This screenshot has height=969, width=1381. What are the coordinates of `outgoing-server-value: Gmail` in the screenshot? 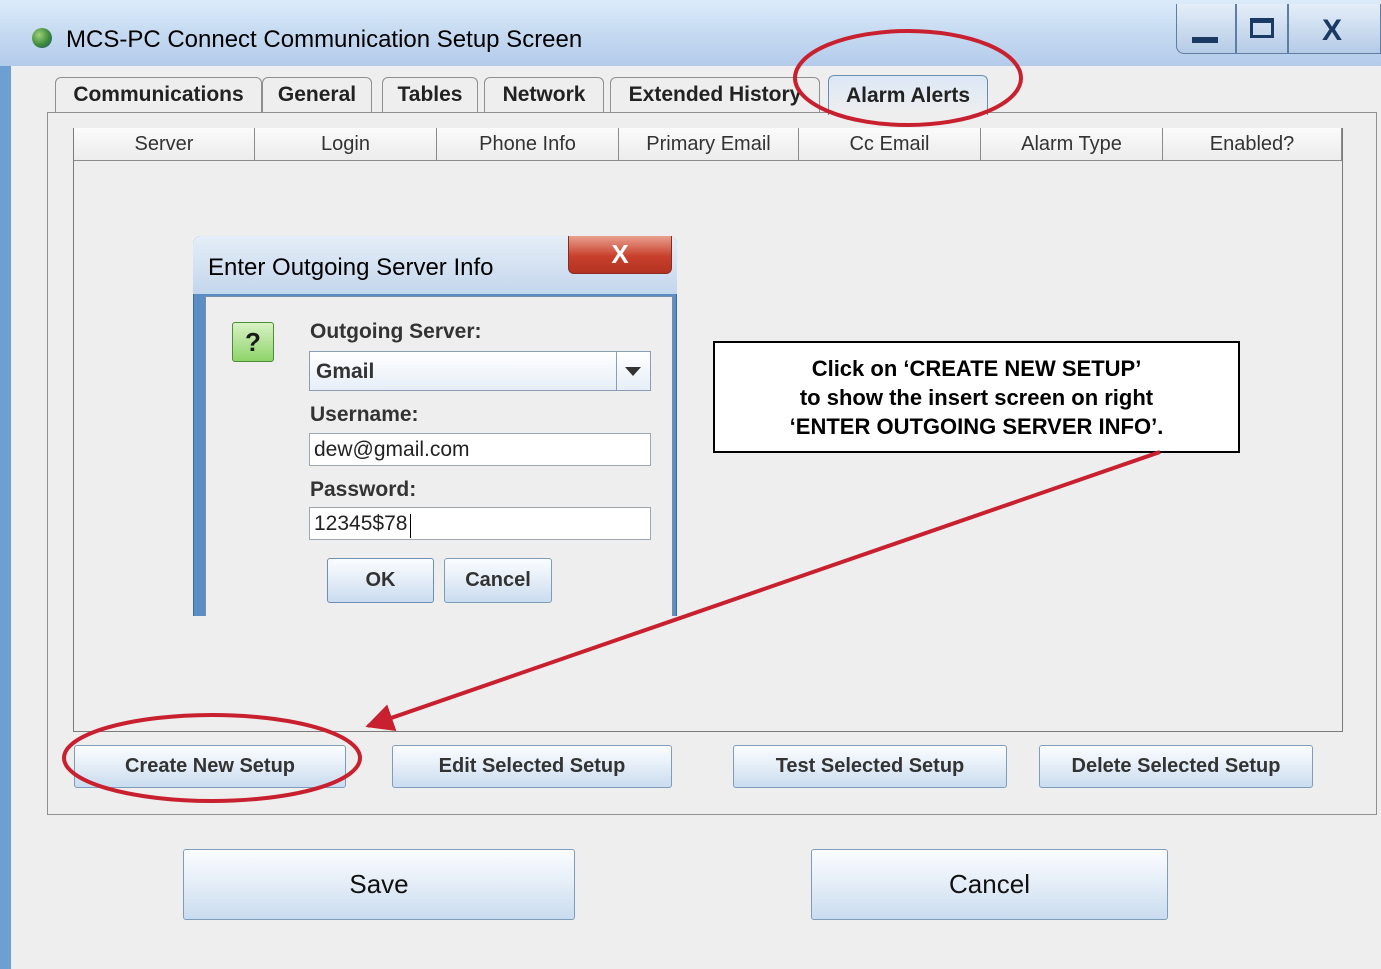 It's located at (345, 371).